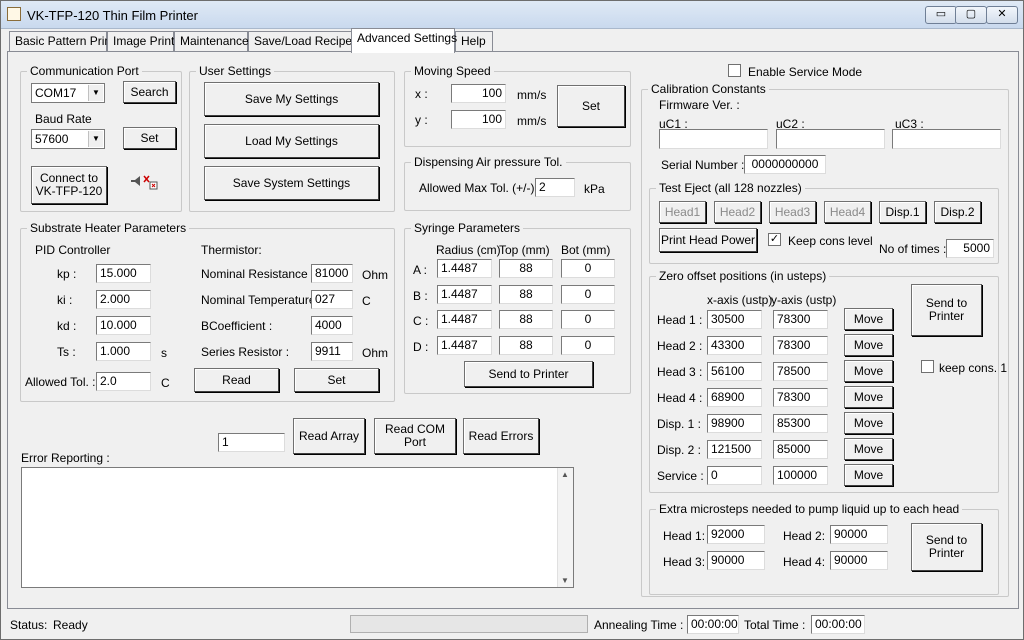 The width and height of the screenshot is (1024, 640). Describe the element at coordinates (452, 71) in the screenshot. I see `group-title: Moving Speed` at that location.